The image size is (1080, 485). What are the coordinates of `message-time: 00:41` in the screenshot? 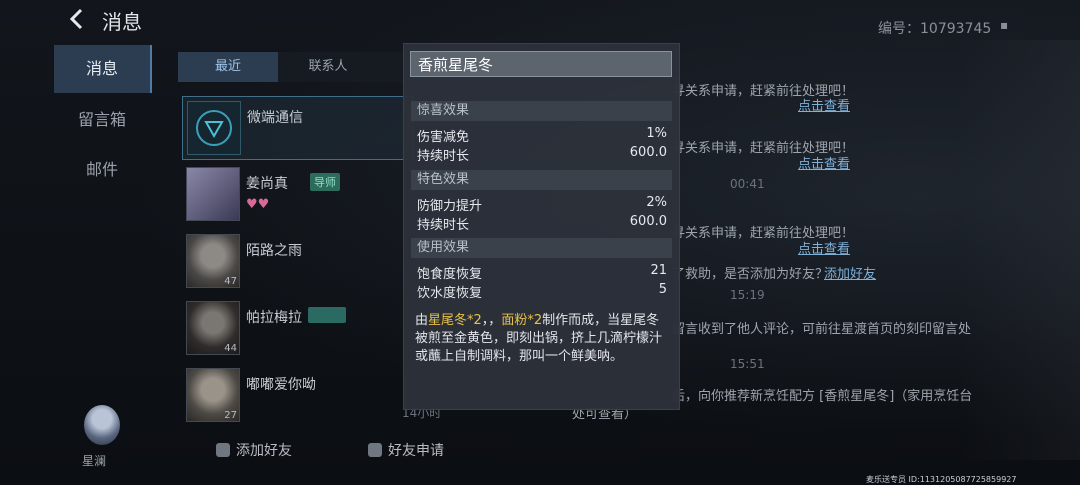 It's located at (747, 184).